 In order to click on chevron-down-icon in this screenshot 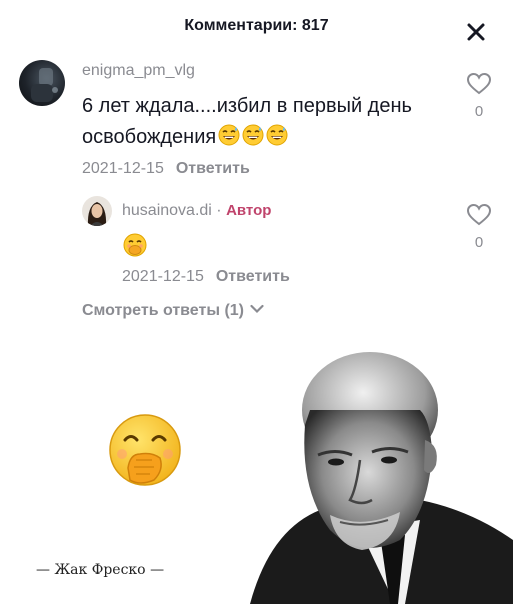, I will do `click(257, 309)`.